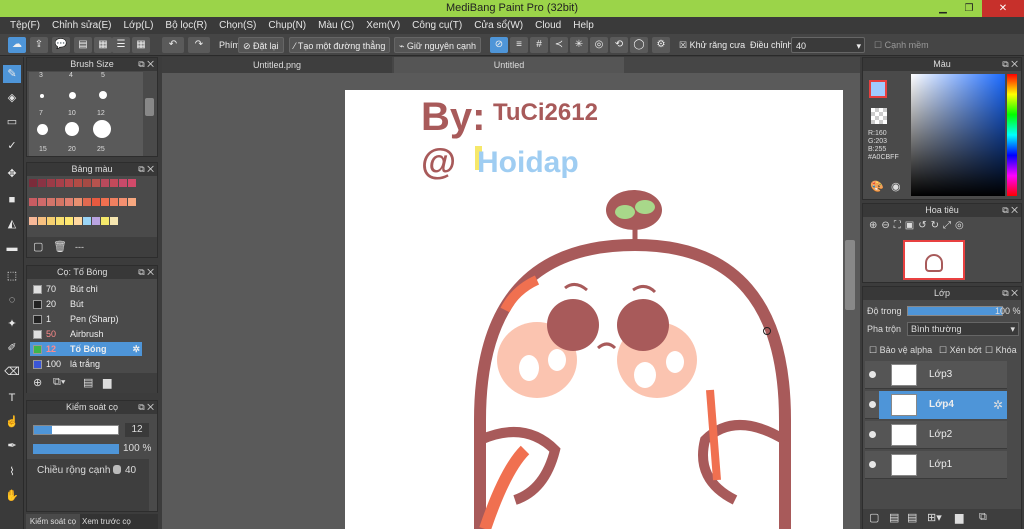  Describe the element at coordinates (909, 229) in the screenshot. I see `actual-size-icon: ▣` at that location.